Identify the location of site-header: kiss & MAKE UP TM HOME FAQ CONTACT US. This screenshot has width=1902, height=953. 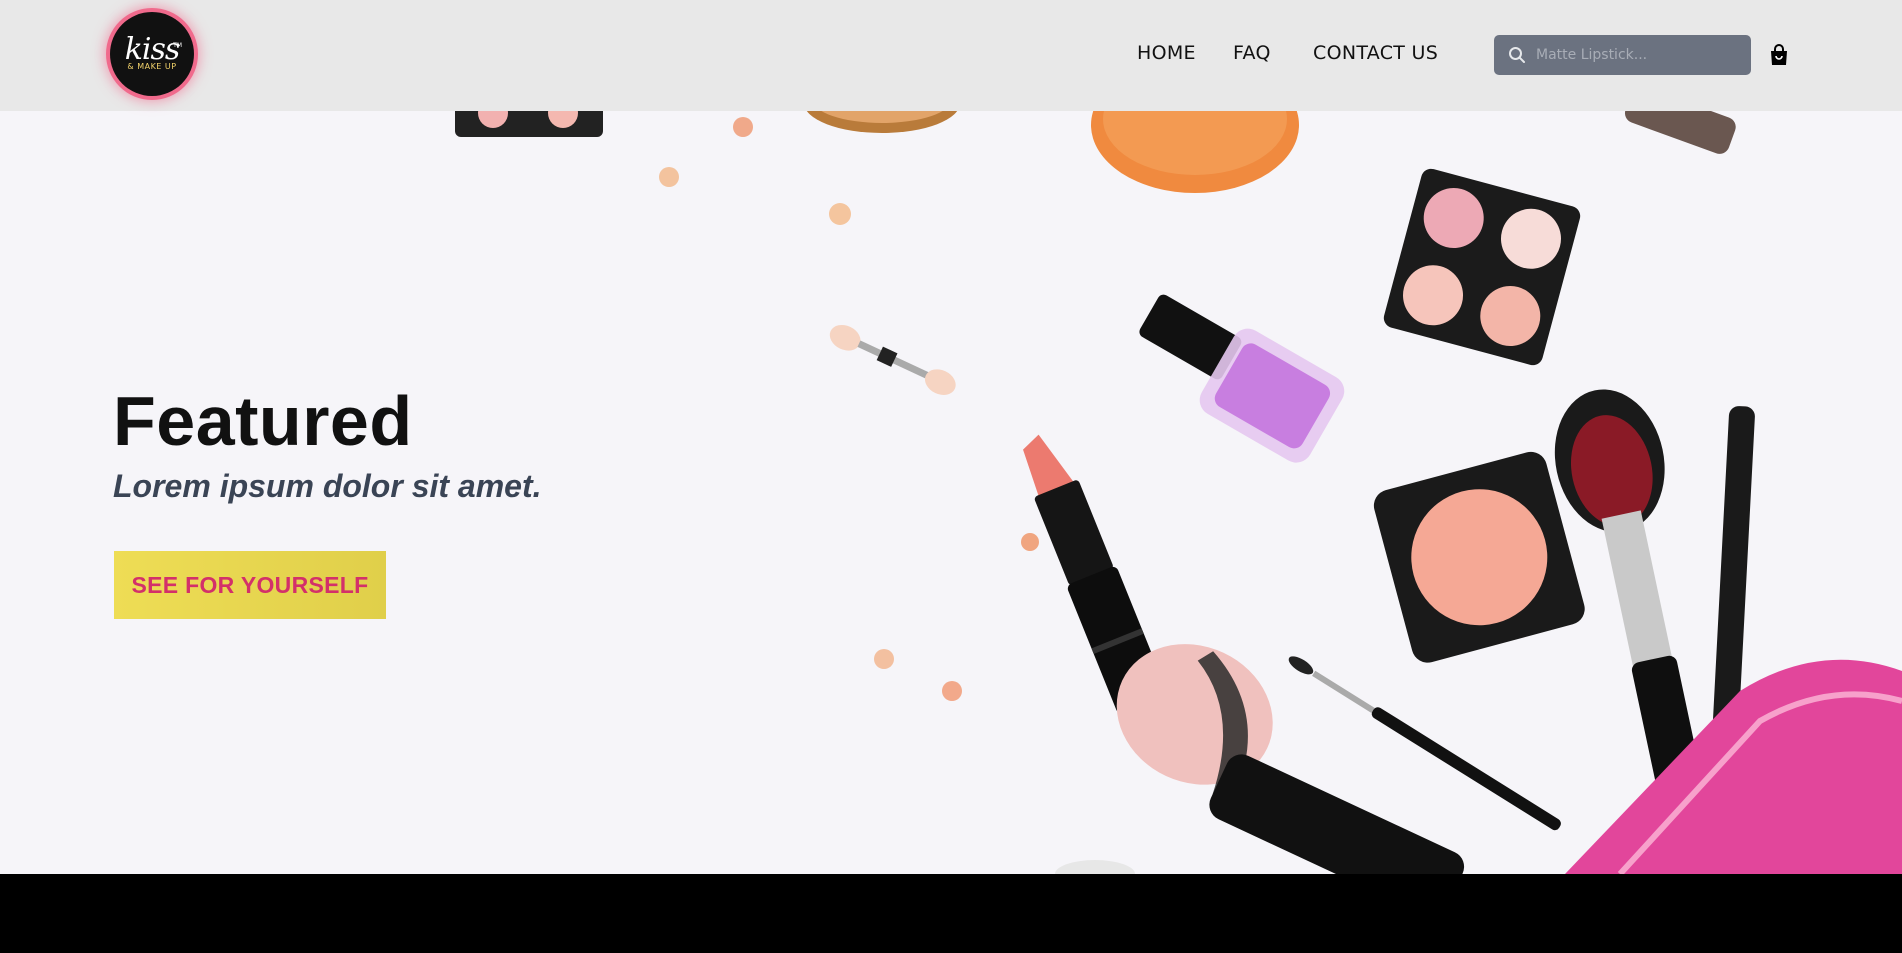
(951, 55).